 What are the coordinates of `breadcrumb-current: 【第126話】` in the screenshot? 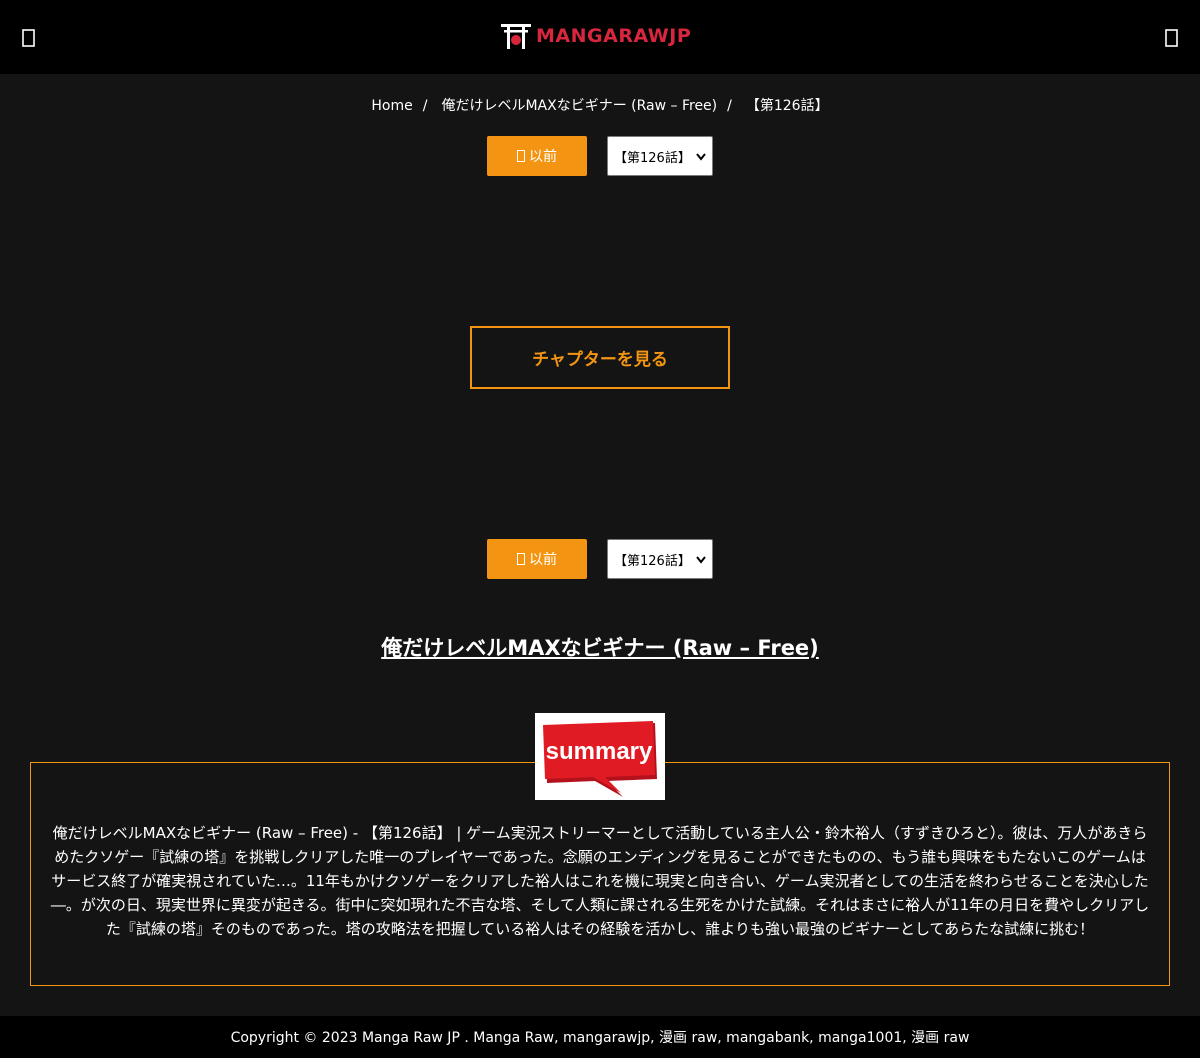 It's located at (787, 106).